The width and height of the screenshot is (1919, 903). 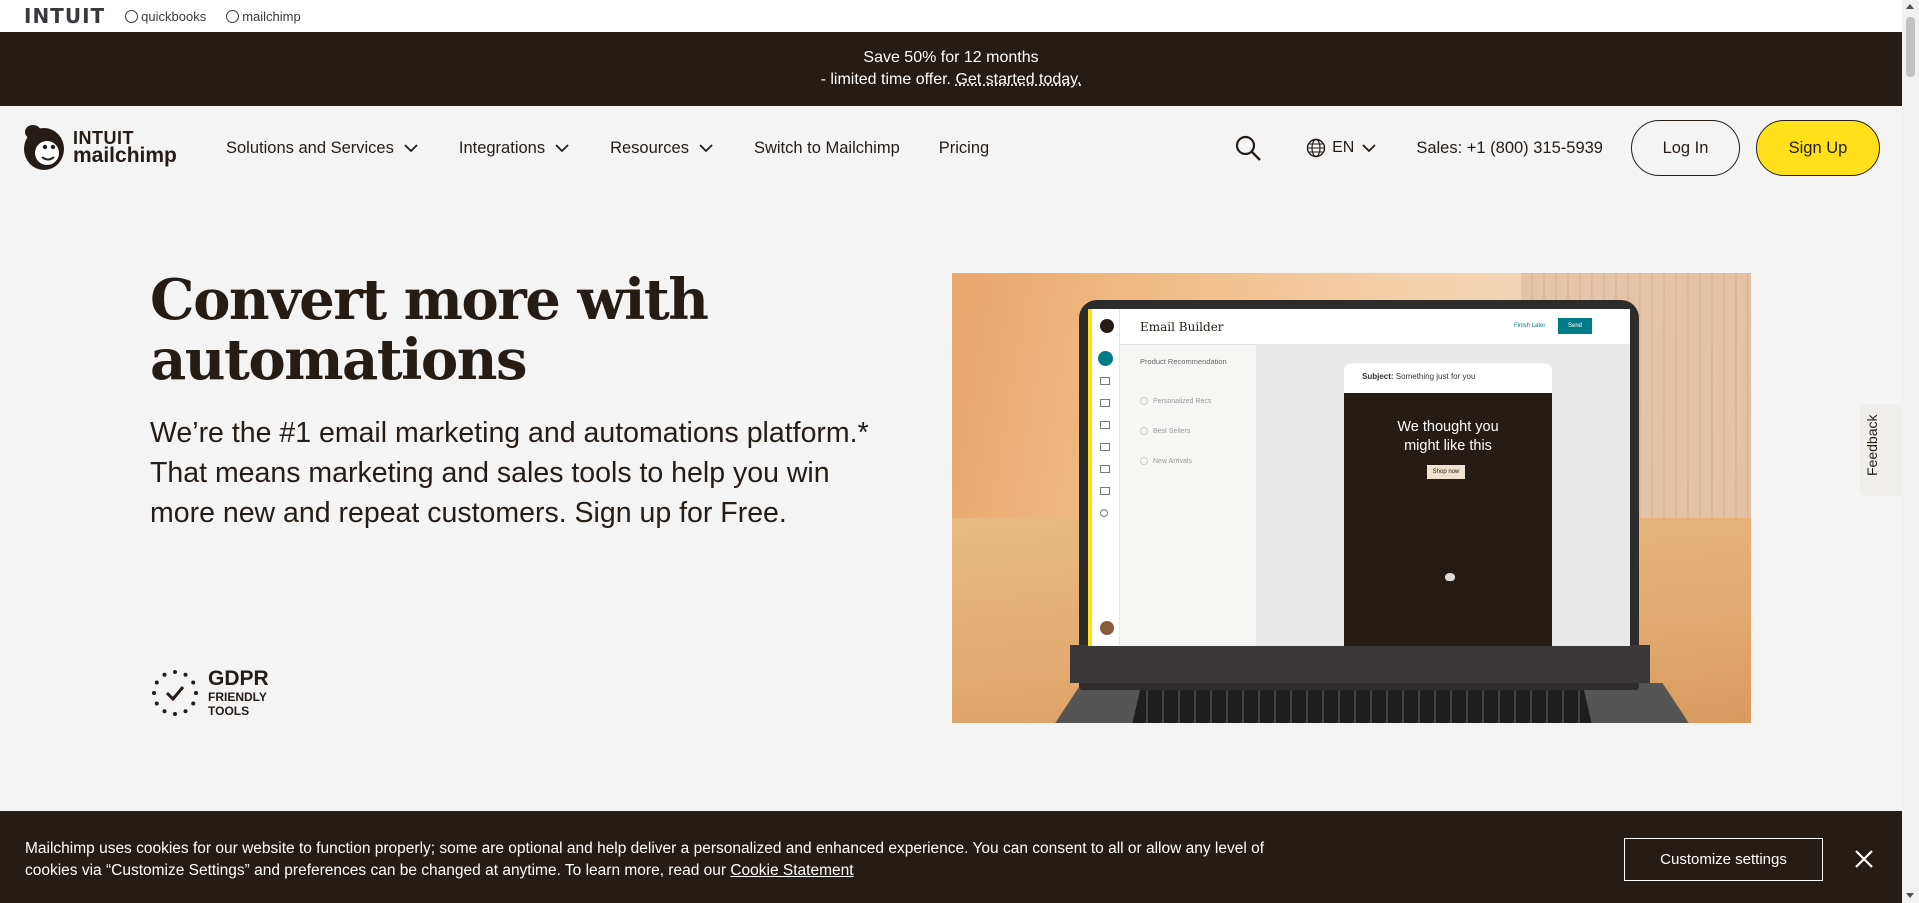 I want to click on nav-switch-to-mailchimp: Switch to Mailchimp, so click(x=827, y=148).